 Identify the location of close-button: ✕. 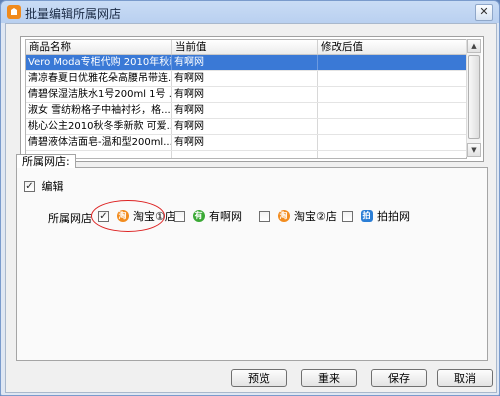
(484, 12).